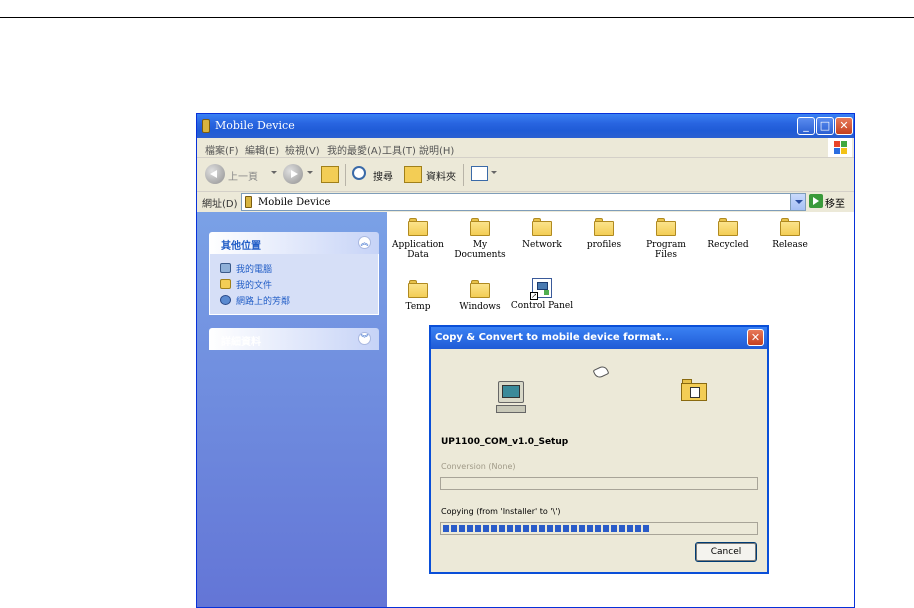  I want to click on sidebar-item-label: 我的文件, so click(254, 285).